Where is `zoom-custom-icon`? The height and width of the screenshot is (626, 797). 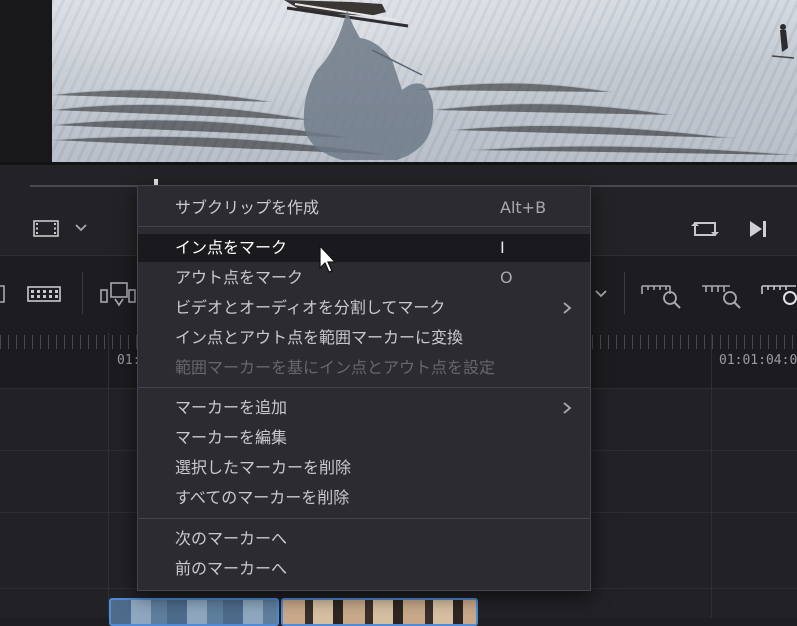 zoom-custom-icon is located at coordinates (778, 295).